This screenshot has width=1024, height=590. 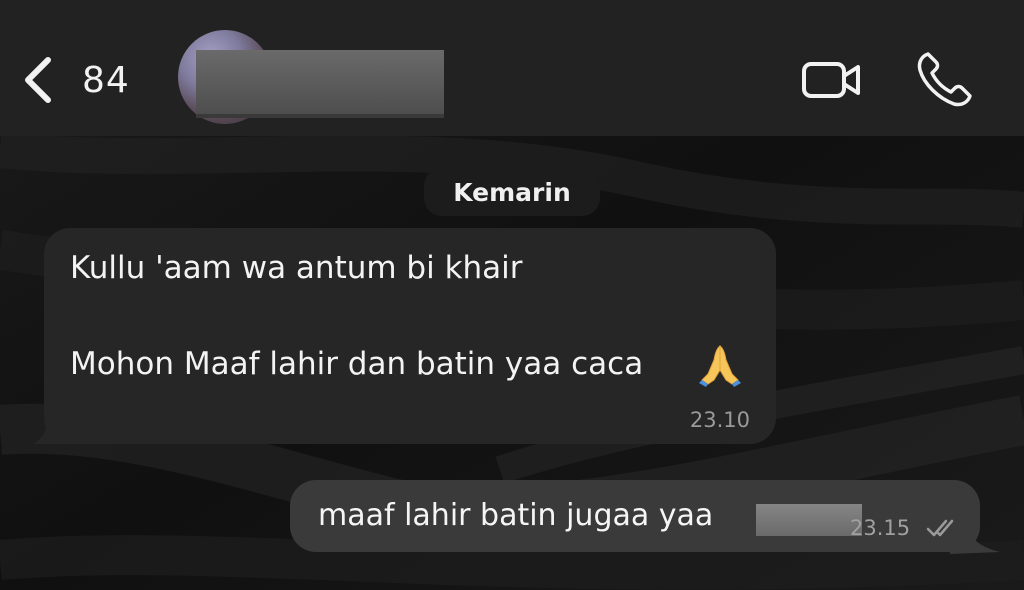 What do you see at coordinates (880, 528) in the screenshot?
I see `message-timestamp: 23.15` at bounding box center [880, 528].